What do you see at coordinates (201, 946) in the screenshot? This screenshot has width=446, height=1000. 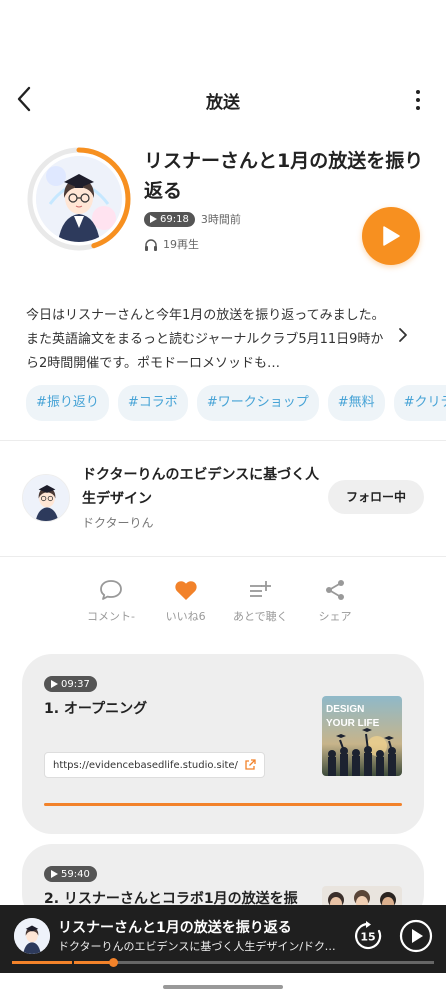 I see `mini-player-subtitle: ドクターりんのエビデンスに基づく人生デザイン/ドクターりん` at bounding box center [201, 946].